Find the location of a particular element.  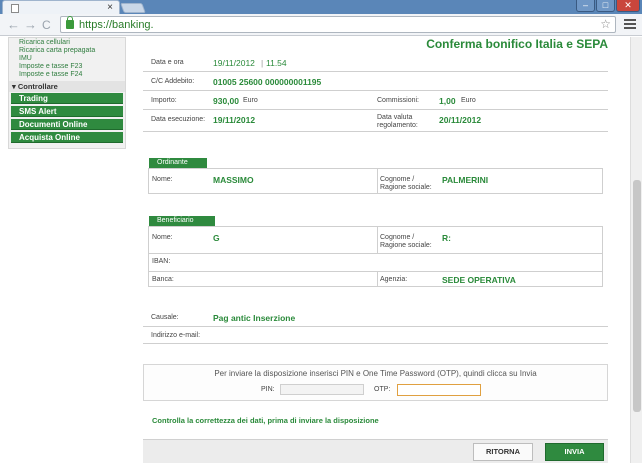

minimize-button: – is located at coordinates (585, 6).